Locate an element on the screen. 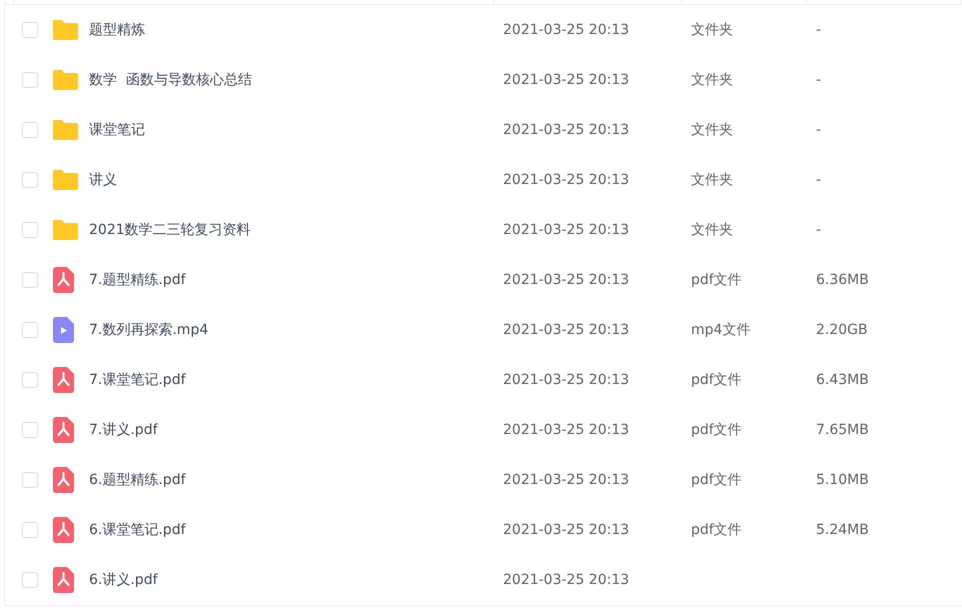  file-size: 2.20GB is located at coordinates (842, 330).